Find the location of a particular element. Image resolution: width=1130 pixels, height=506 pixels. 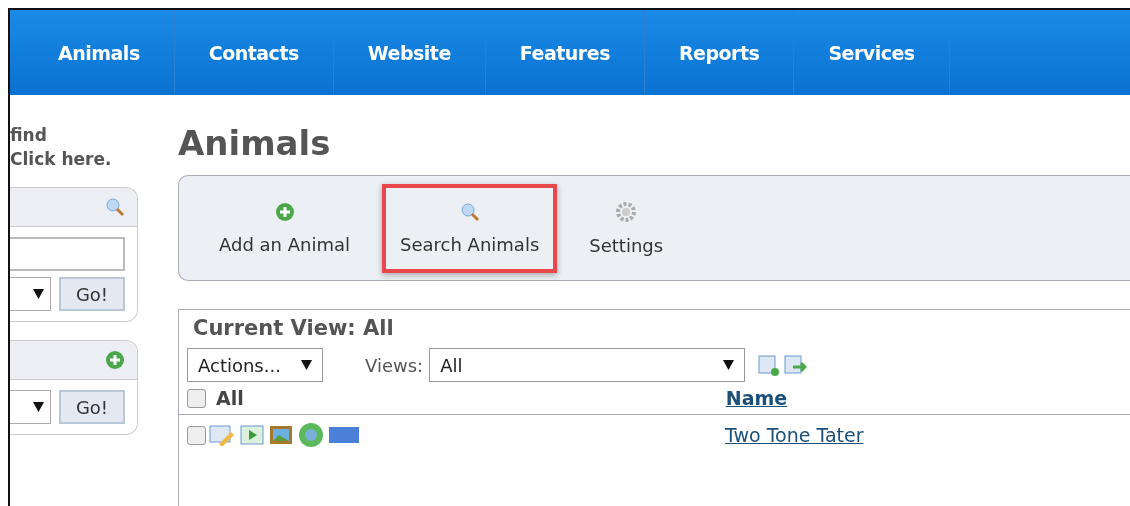

edit-icon is located at coordinates (222, 435).